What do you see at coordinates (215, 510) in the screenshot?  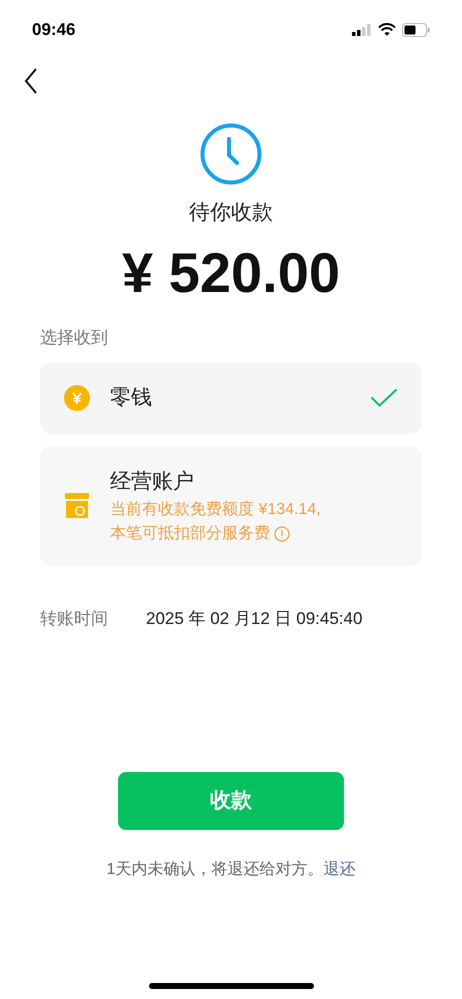 I see `account-hint: 当前有收款免费额度 ¥134.14,` at bounding box center [215, 510].